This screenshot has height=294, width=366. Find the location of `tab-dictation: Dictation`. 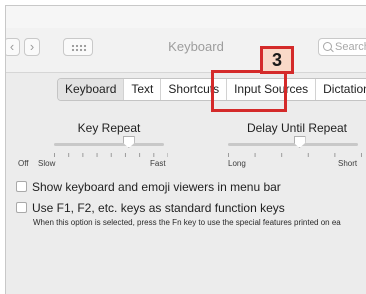

tab-dictation: Dictation is located at coordinates (341, 89).